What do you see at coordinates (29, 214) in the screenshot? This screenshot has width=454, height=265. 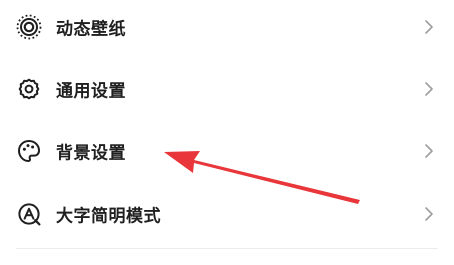 I see `large-text-icon` at bounding box center [29, 214].